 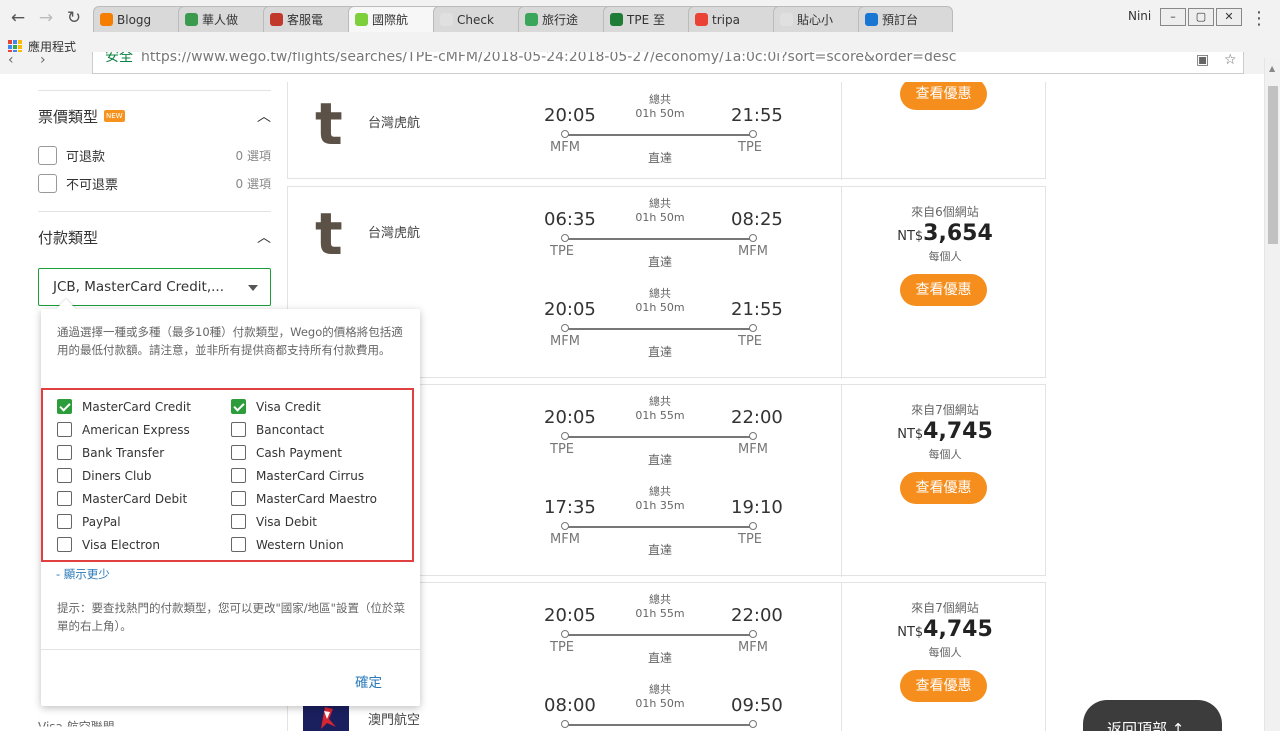 I want to click on show-less-link: - 顯示更少, so click(x=83, y=574).